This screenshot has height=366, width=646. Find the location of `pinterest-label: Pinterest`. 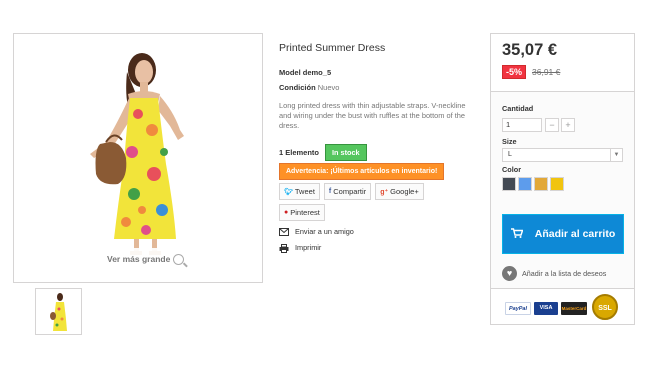

pinterest-label: Pinterest is located at coordinates (305, 212).